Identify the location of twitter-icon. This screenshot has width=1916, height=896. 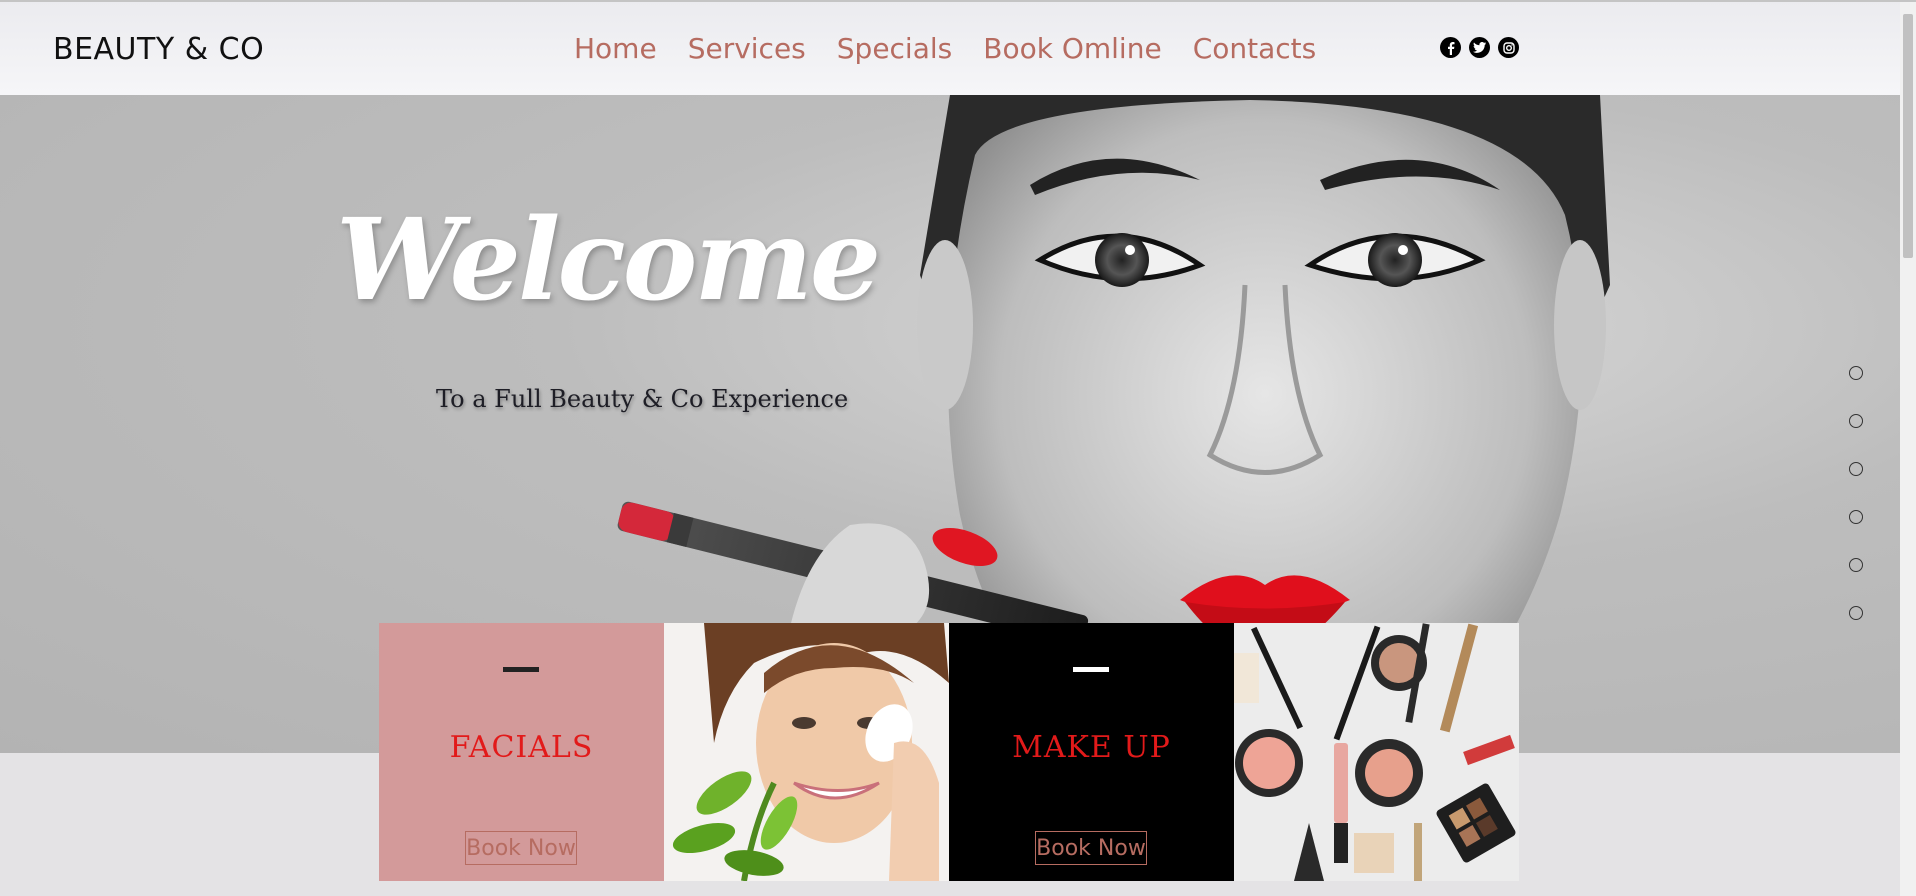
(1479, 47).